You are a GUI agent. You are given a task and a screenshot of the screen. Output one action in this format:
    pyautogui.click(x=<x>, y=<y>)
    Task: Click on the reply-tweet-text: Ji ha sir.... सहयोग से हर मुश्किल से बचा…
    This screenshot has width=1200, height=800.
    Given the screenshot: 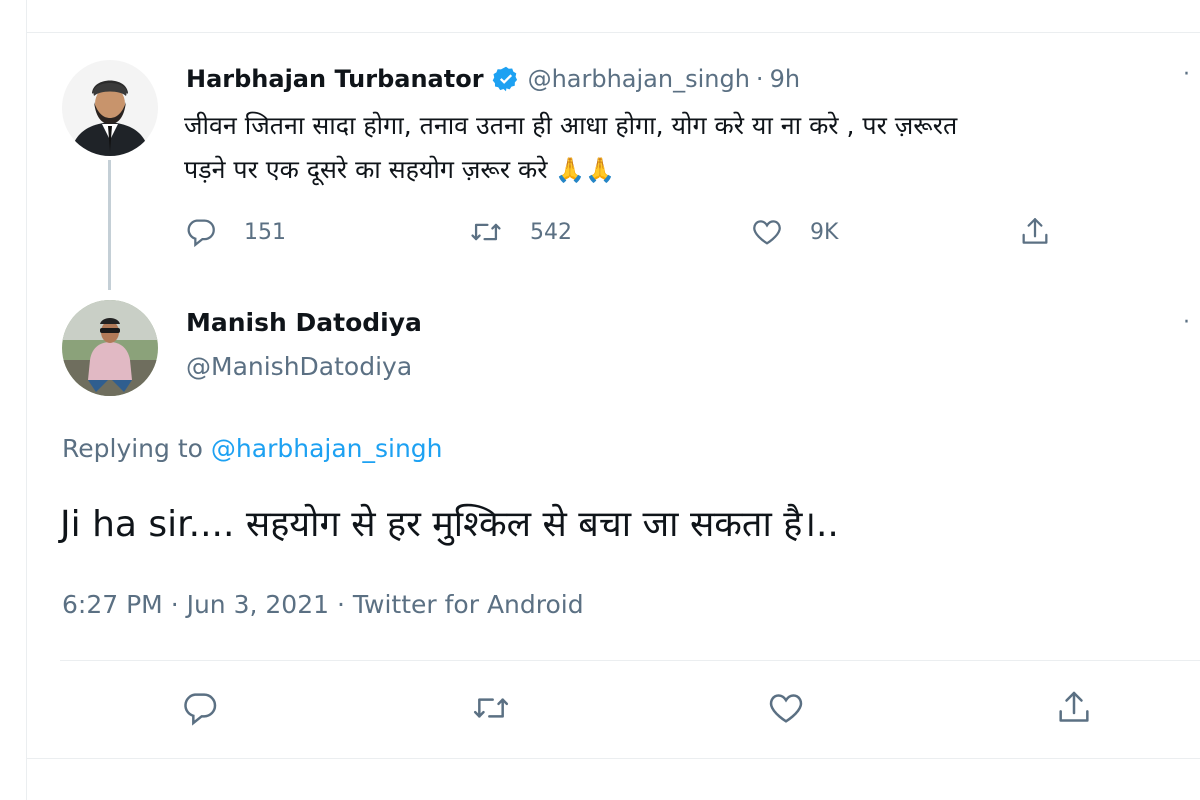 What is the action you would take?
    pyautogui.click(x=449, y=524)
    